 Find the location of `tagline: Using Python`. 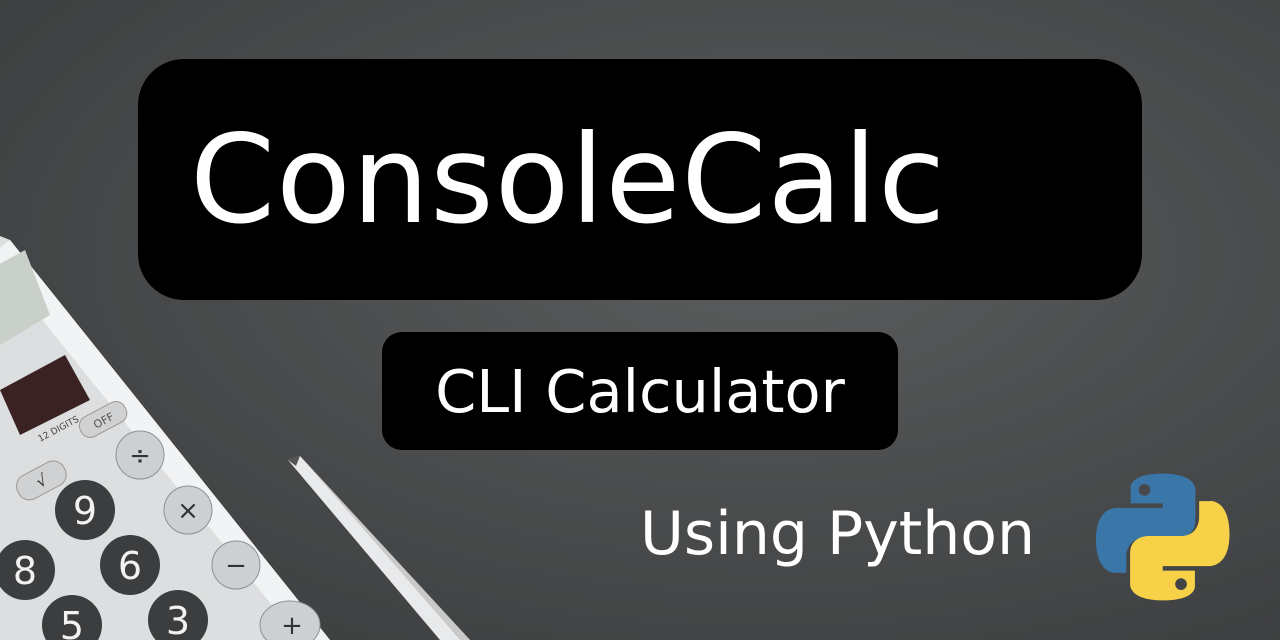

tagline: Using Python is located at coordinates (838, 534).